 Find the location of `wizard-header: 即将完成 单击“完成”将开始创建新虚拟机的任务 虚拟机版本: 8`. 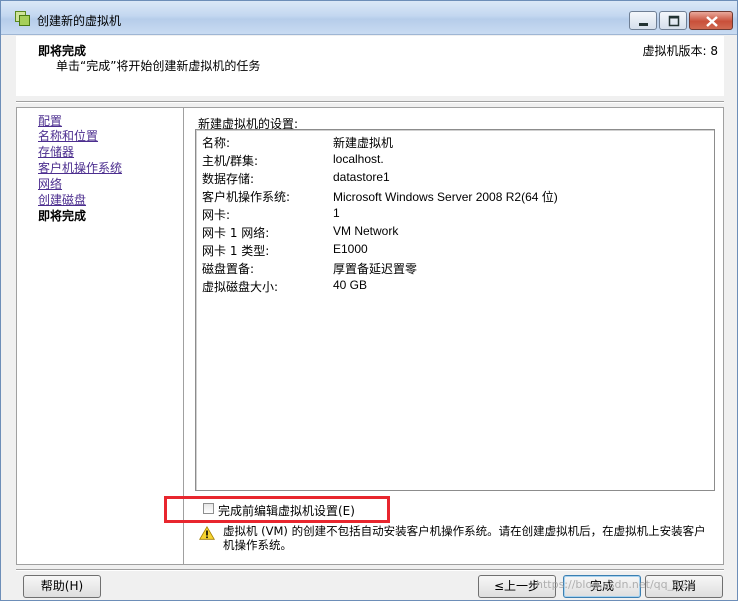

wizard-header: 即将完成 单击“完成”将开始创建新虚拟机的任务 虚拟机版本: 8 is located at coordinates (370, 66).